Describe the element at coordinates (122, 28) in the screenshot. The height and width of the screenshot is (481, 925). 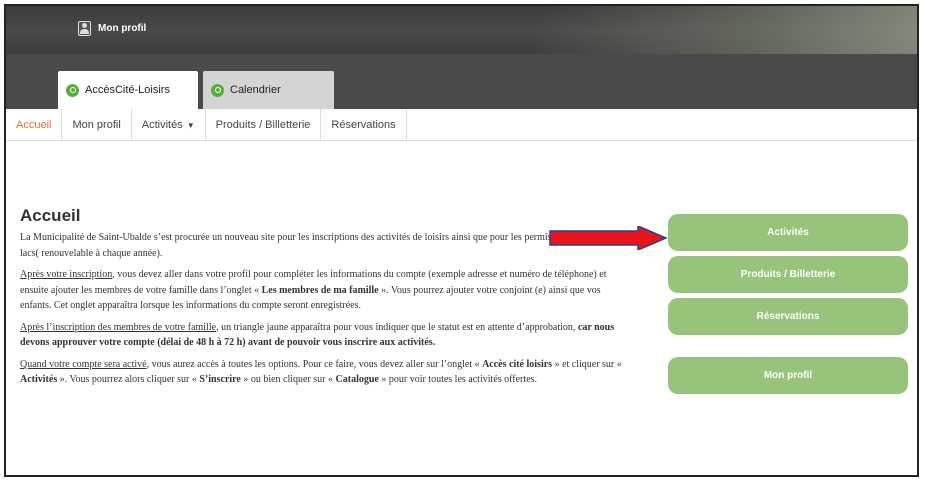
I see `header-profile-label: Mon profil` at that location.